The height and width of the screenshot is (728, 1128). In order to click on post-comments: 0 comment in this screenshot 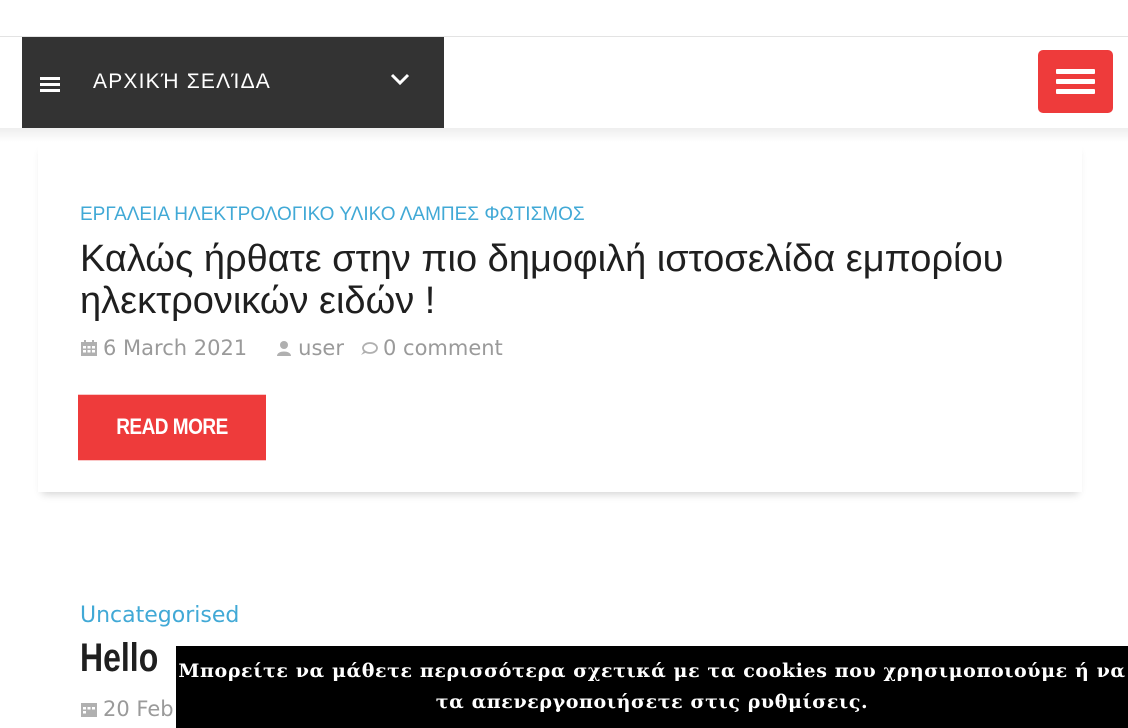, I will do `click(443, 348)`.